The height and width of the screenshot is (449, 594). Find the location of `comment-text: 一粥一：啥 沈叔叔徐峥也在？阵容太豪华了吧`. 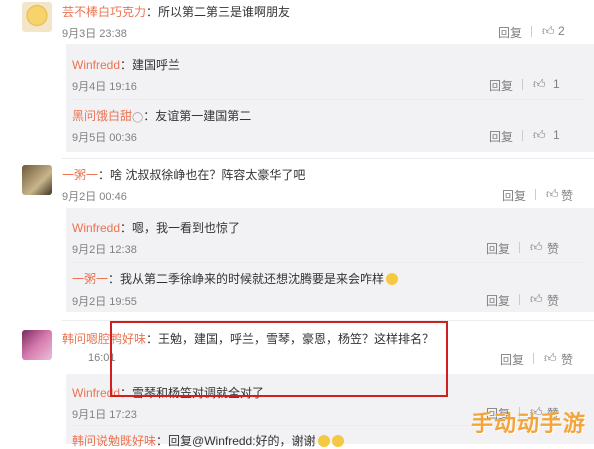

comment-text: 一粥一：啥 沈叔叔徐峥也在？阵容太豪华了吧 is located at coordinates (184, 175).